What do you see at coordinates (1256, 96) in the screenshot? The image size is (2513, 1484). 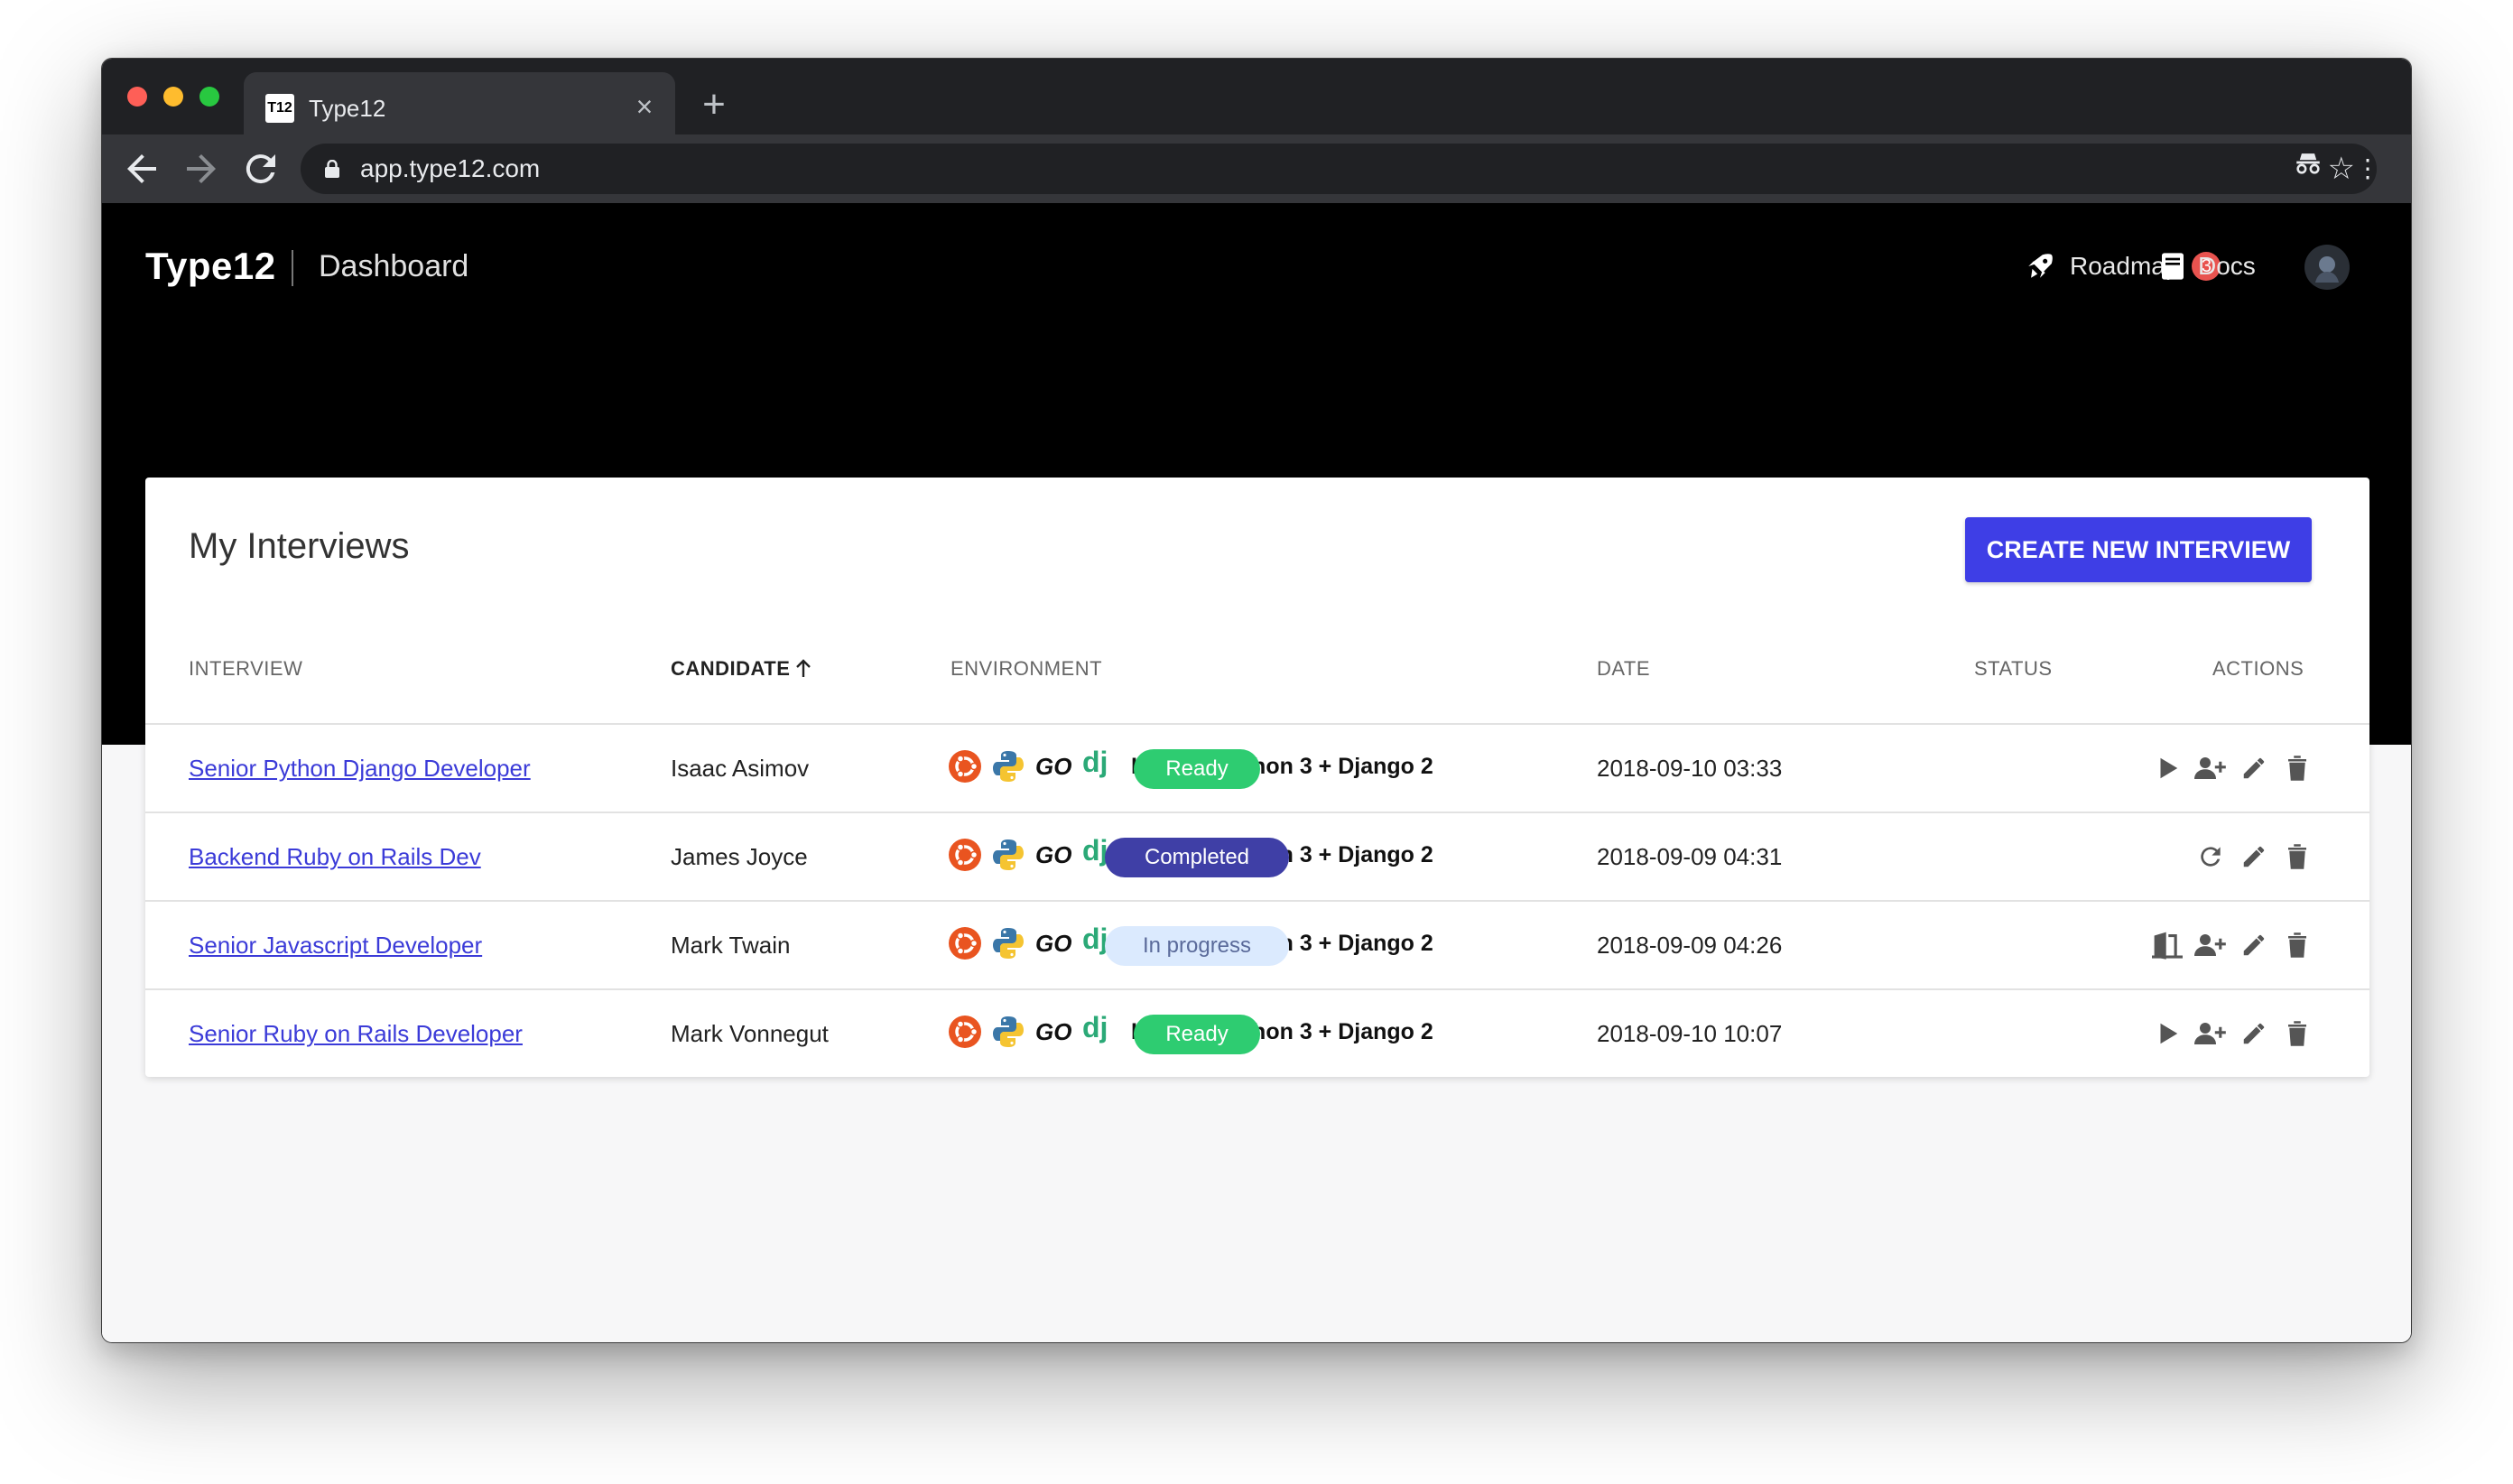 I see `tab-strip: T12 Type12 × +` at bounding box center [1256, 96].